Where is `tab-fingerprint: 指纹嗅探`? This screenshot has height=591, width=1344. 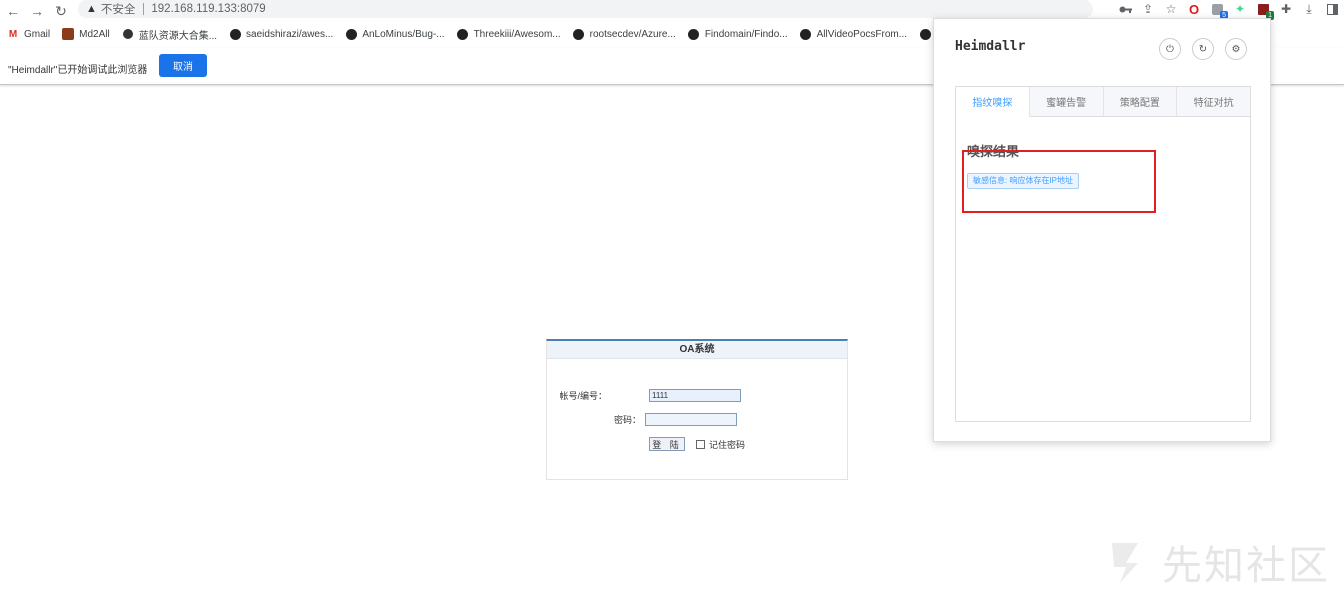
tab-fingerprint: 指纹嗅探 is located at coordinates (993, 102).